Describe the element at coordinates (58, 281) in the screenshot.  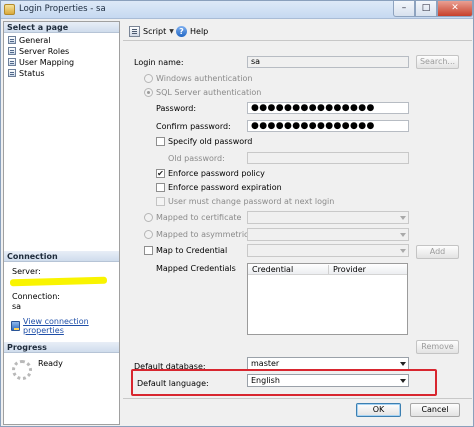
I see `redaction-highlight` at that location.